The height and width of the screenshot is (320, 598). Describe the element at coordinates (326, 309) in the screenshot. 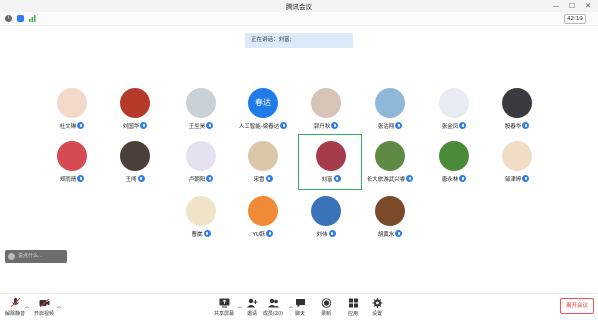

I see `record-button: 录制` at that location.